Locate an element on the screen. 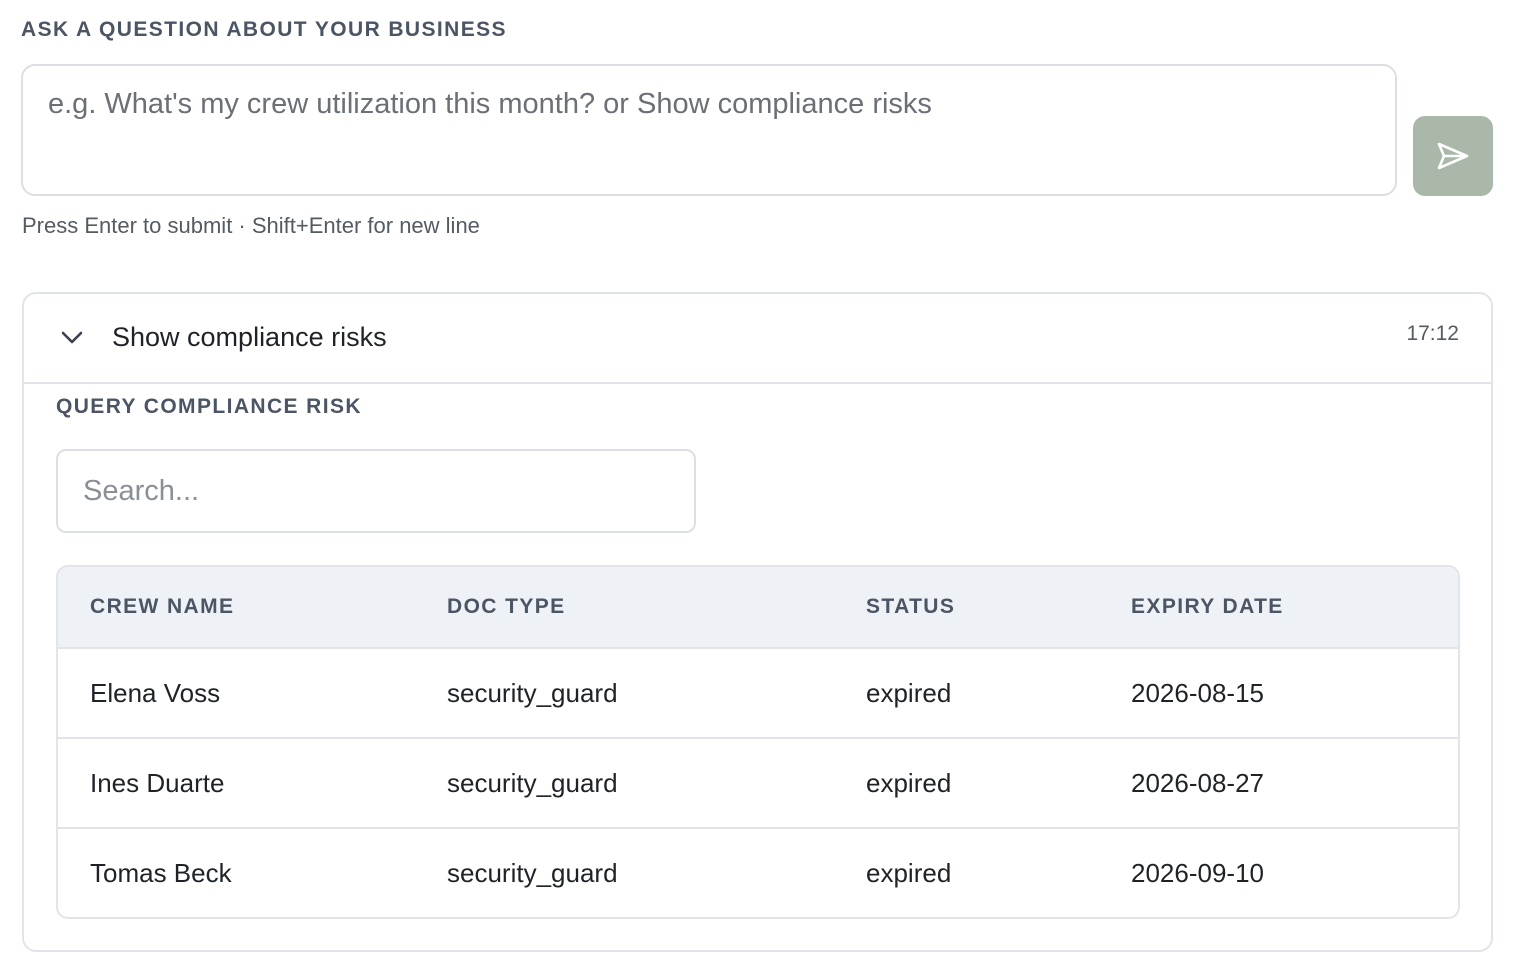 The height and width of the screenshot is (959, 1515). table-header-row: CREW NAME DOC TYPE STATUS EXPIRY DATE is located at coordinates (758, 608).